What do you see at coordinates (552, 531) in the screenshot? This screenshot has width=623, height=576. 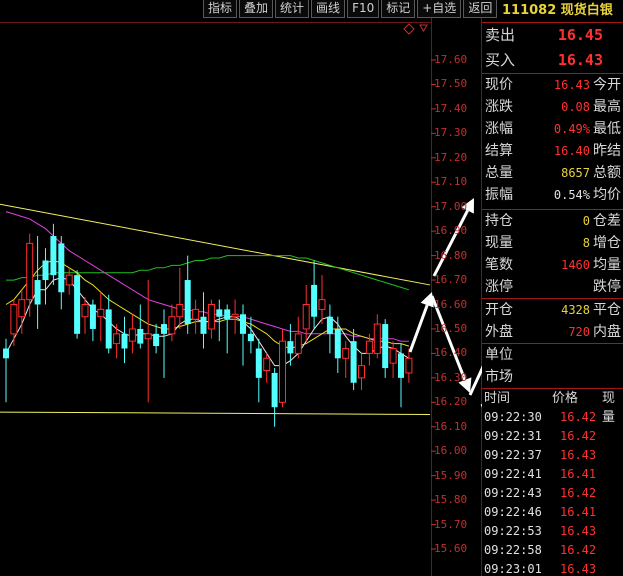 I see `trade-row: 09:22:53 16.43` at bounding box center [552, 531].